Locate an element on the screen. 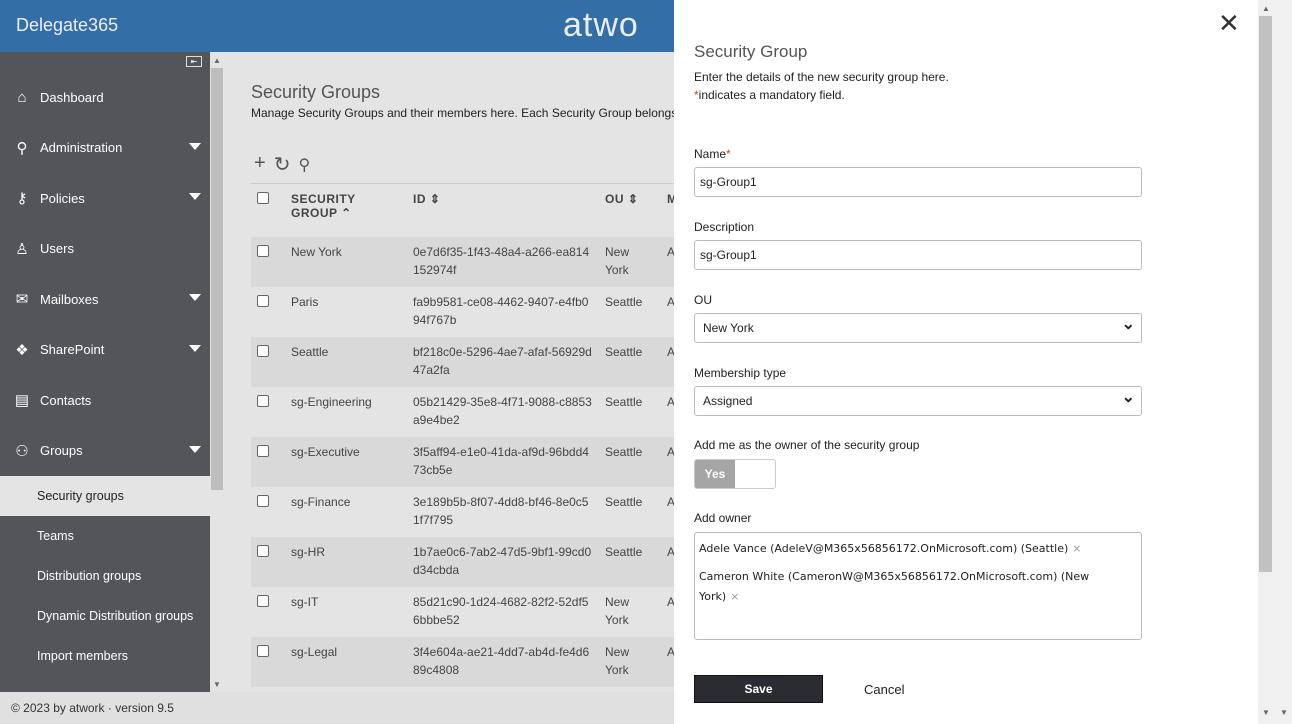  sidebar-item-dashboard: ⌂ Dashboard is located at coordinates (105, 97).